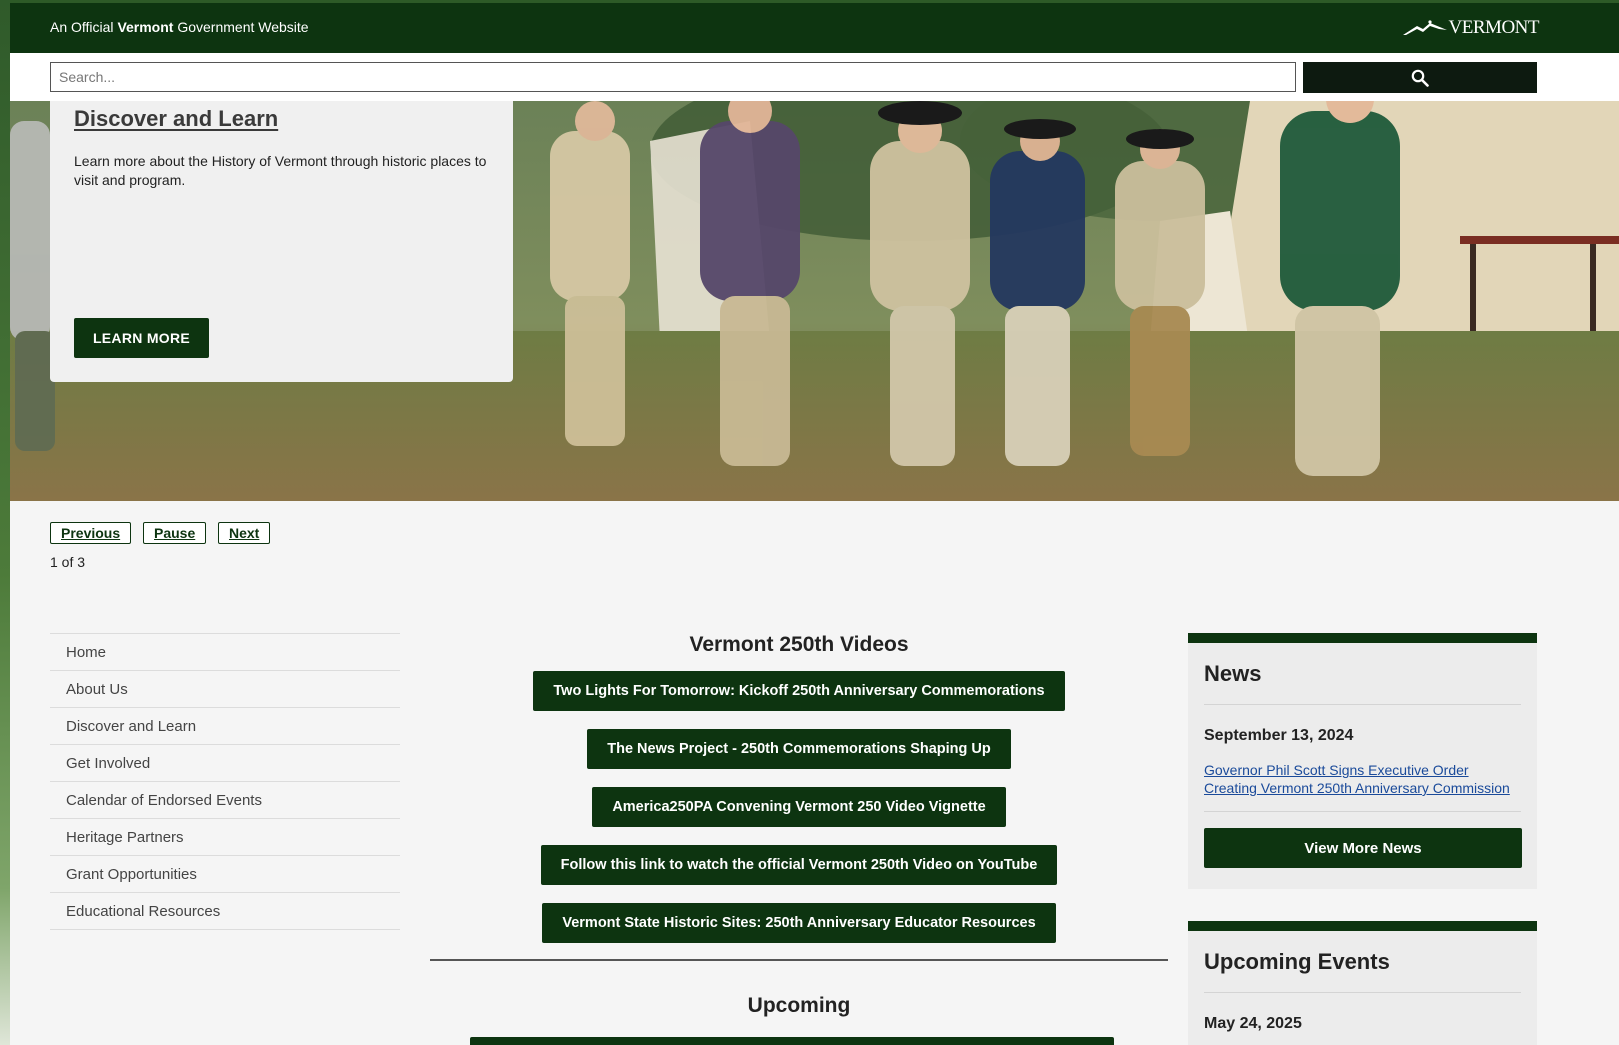  Describe the element at coordinates (225, 874) in the screenshot. I see `nav-item-grant-opportunities: Grant Opportunities` at that location.